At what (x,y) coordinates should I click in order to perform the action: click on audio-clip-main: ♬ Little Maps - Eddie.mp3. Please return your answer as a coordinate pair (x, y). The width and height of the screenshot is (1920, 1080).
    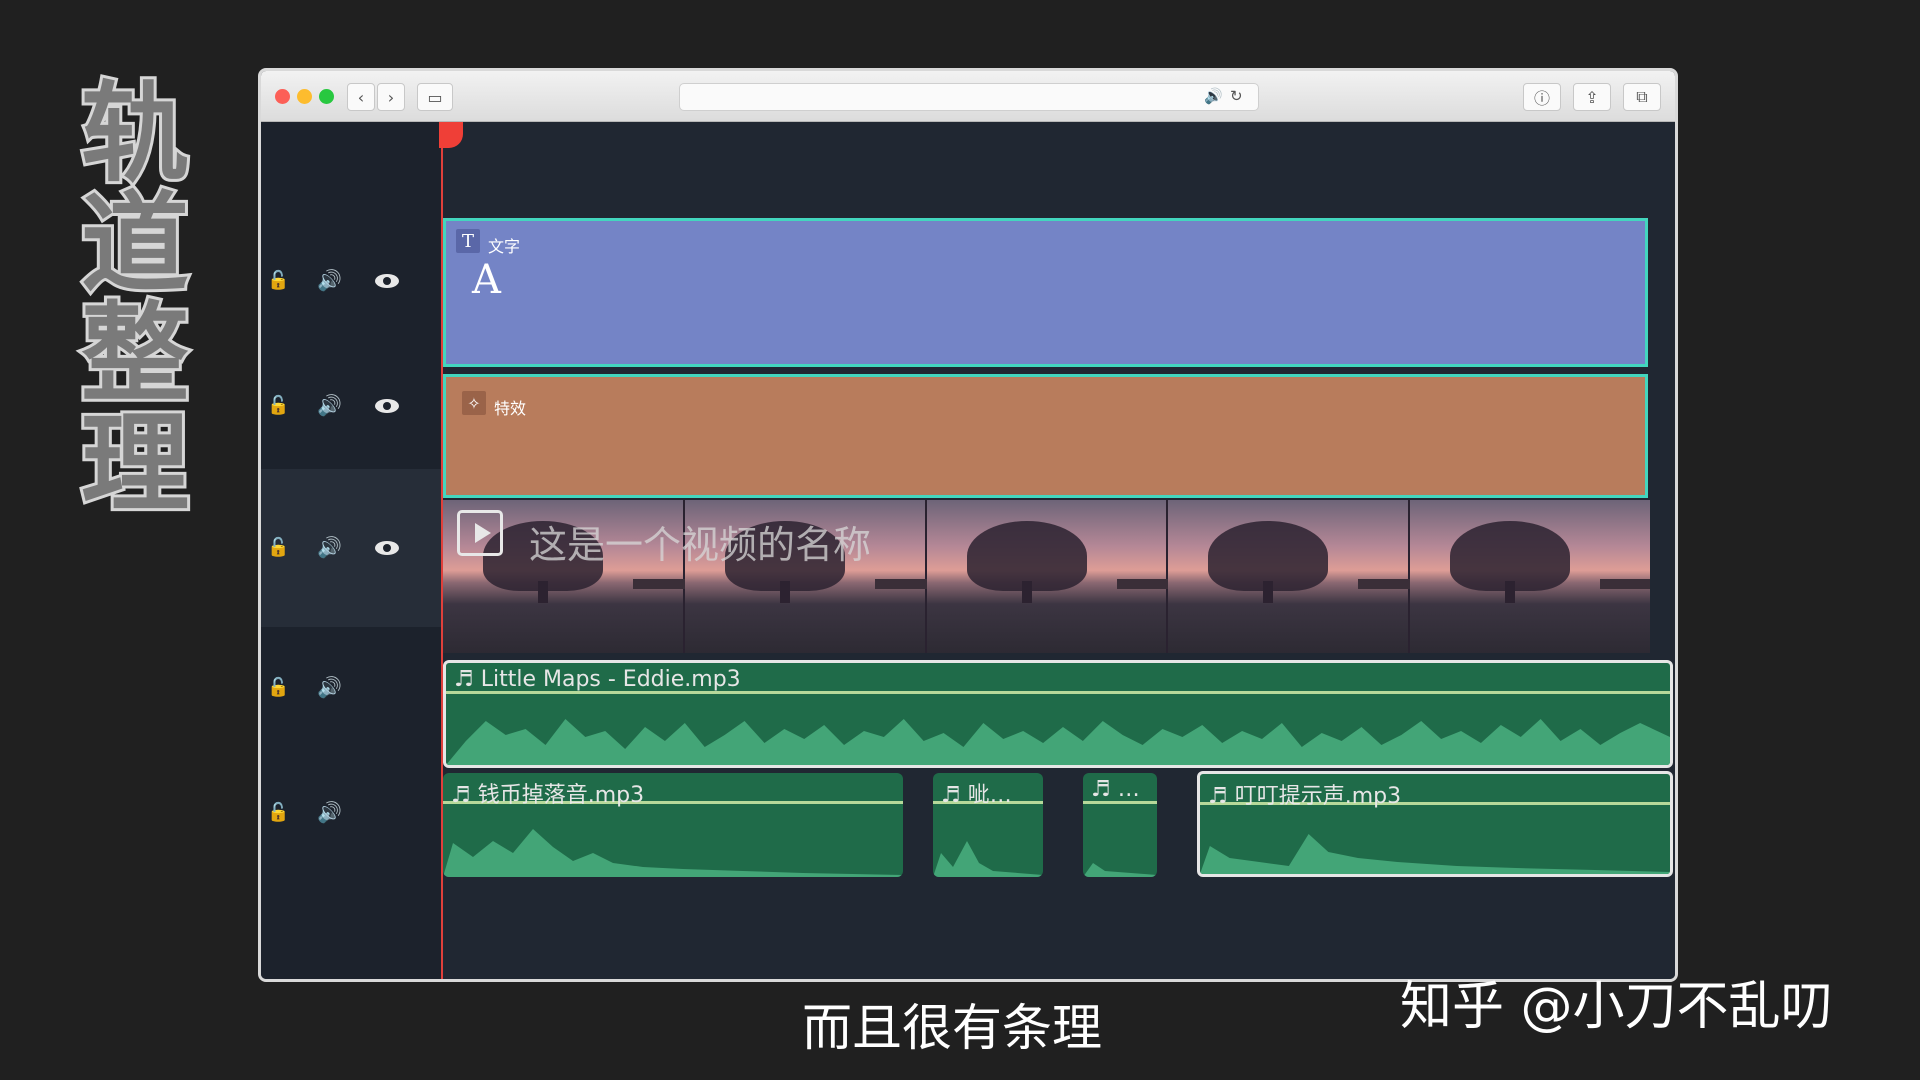
    Looking at the image, I should click on (1058, 714).